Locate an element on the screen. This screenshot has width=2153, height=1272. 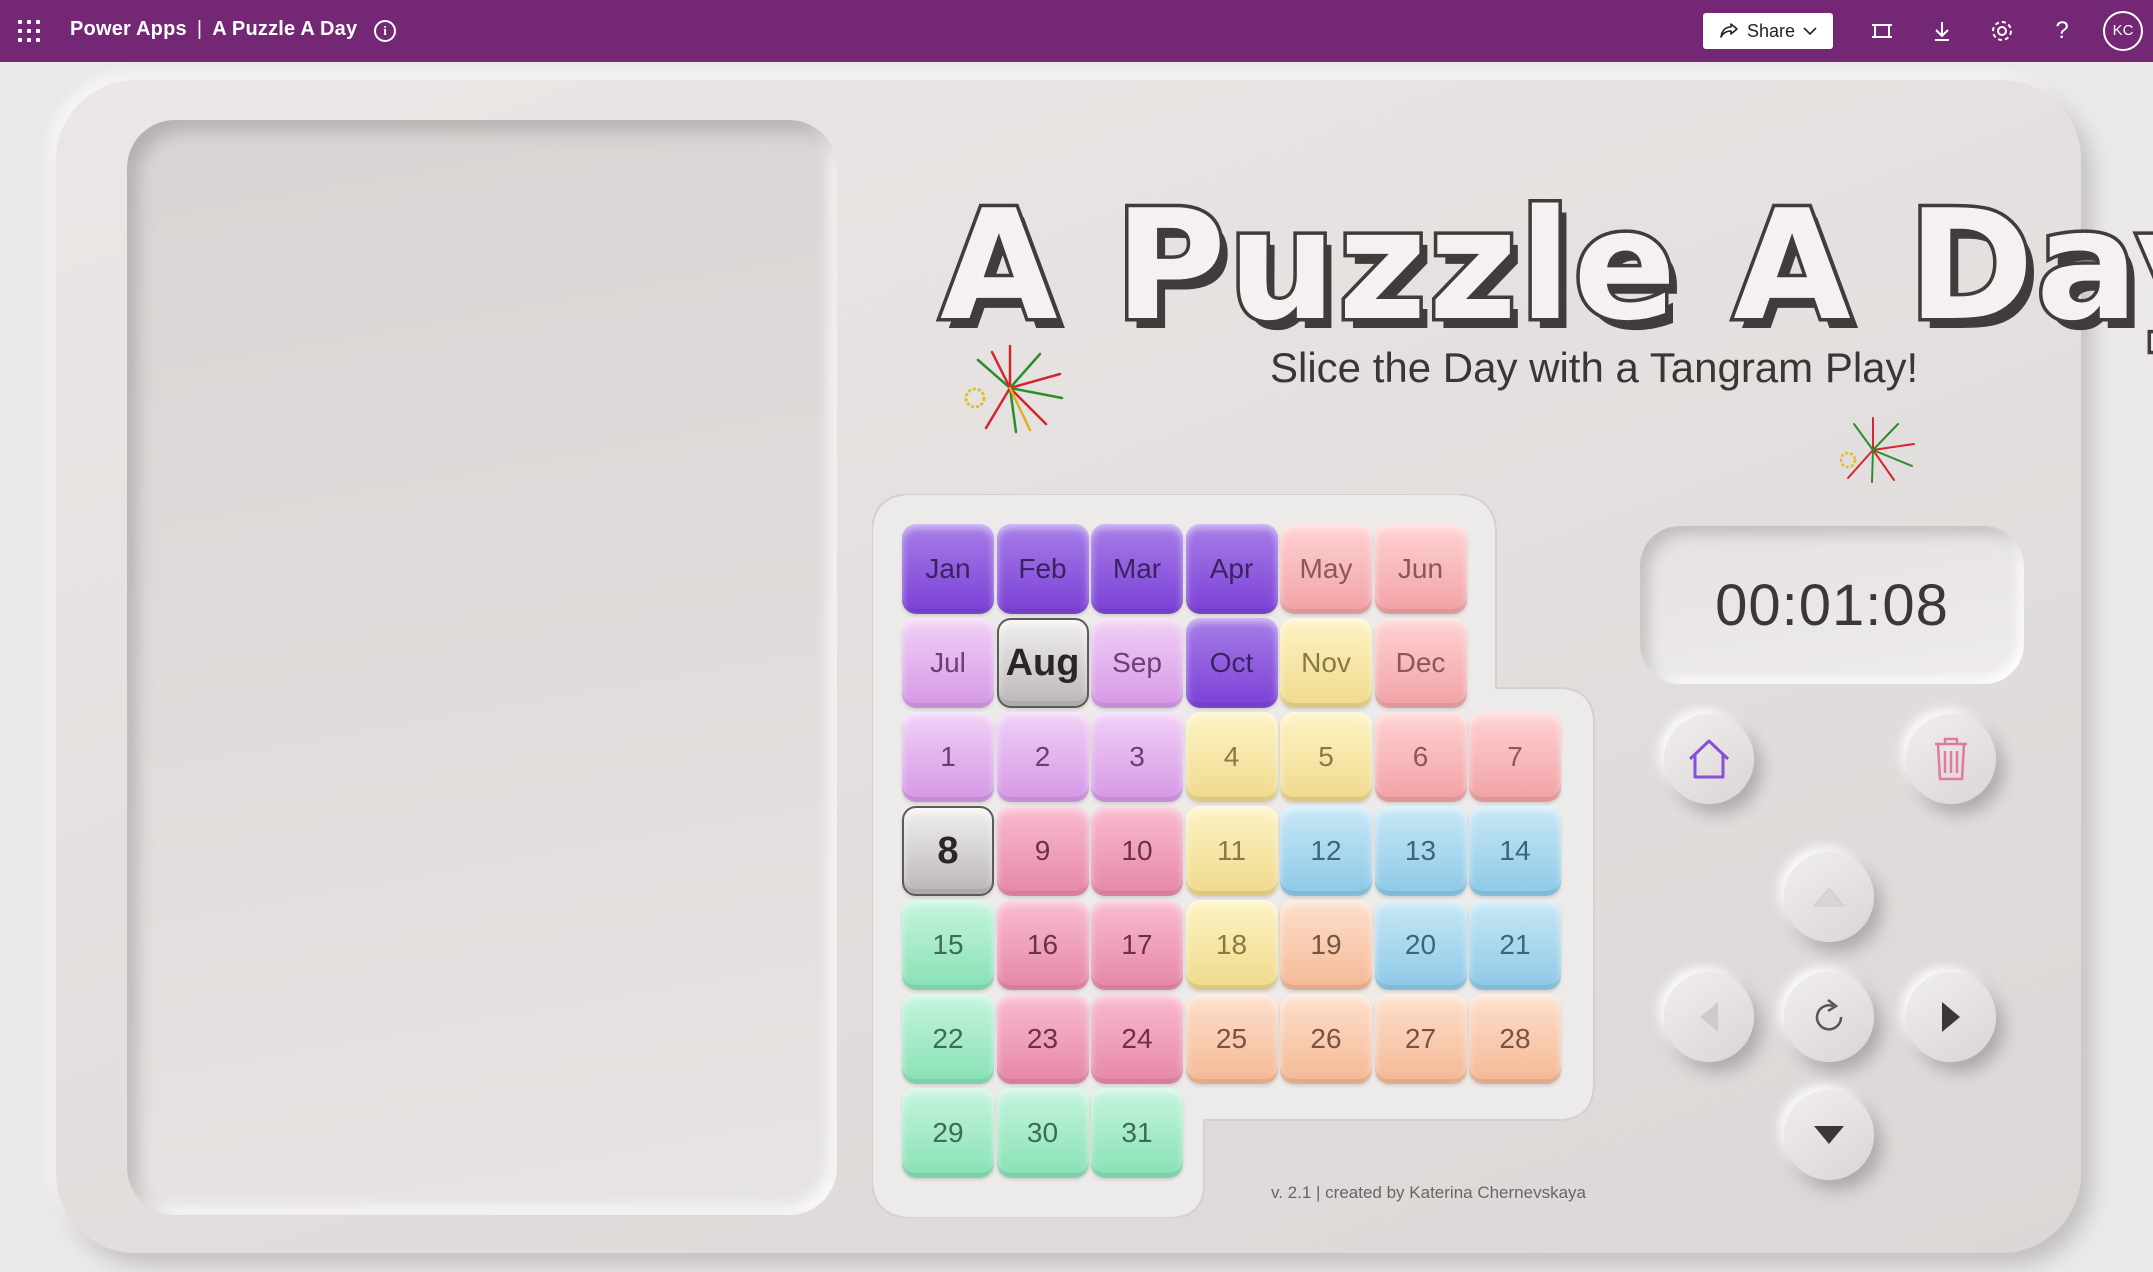
day-cell: 12 is located at coordinates (1326, 851).